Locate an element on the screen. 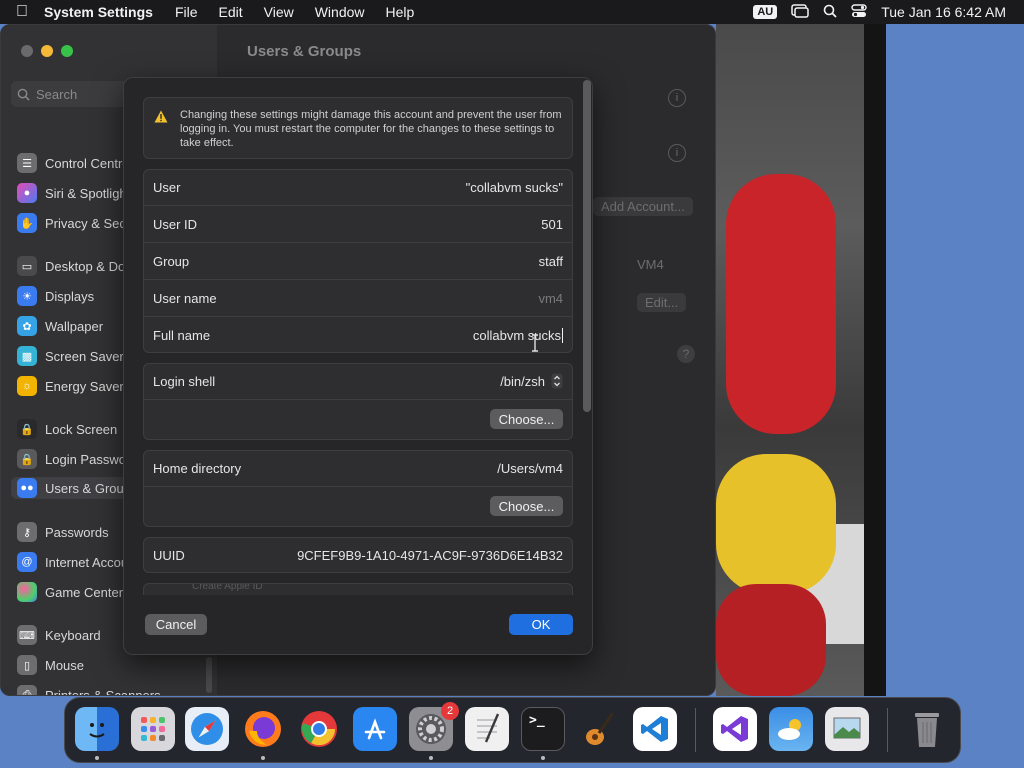  warning-icon is located at coordinates (162, 118).